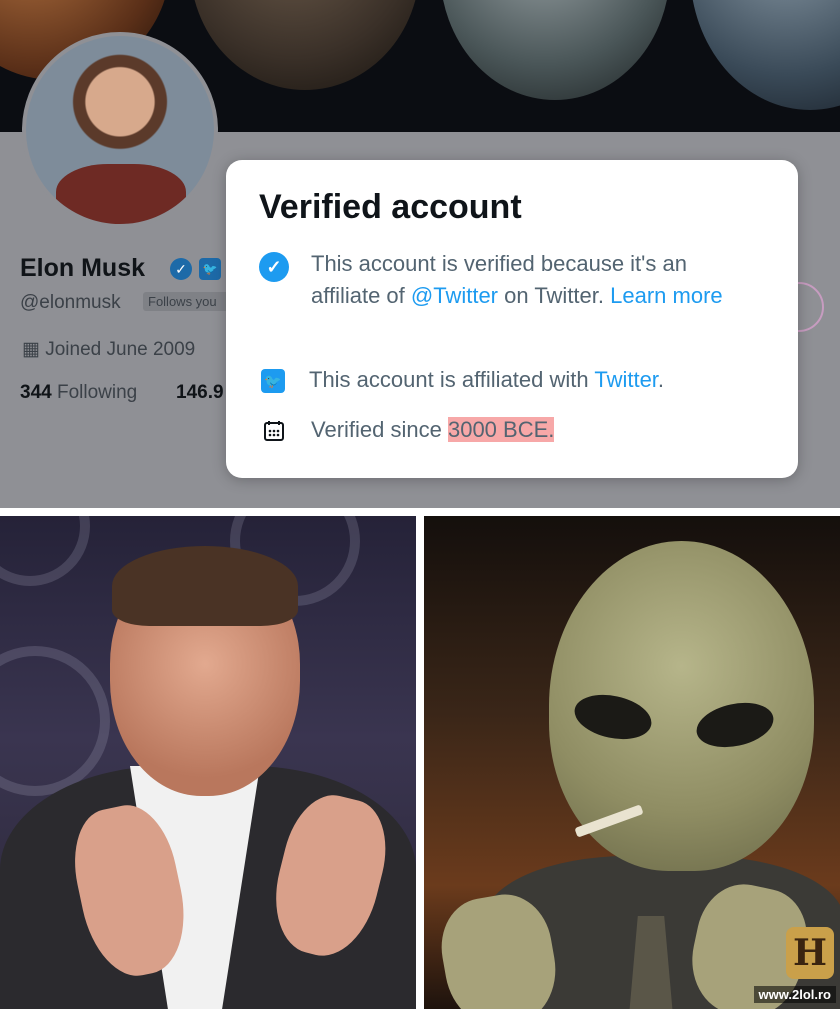 The width and height of the screenshot is (840, 1009). What do you see at coordinates (70, 302) in the screenshot?
I see `profile-handle: @elonmusk` at bounding box center [70, 302].